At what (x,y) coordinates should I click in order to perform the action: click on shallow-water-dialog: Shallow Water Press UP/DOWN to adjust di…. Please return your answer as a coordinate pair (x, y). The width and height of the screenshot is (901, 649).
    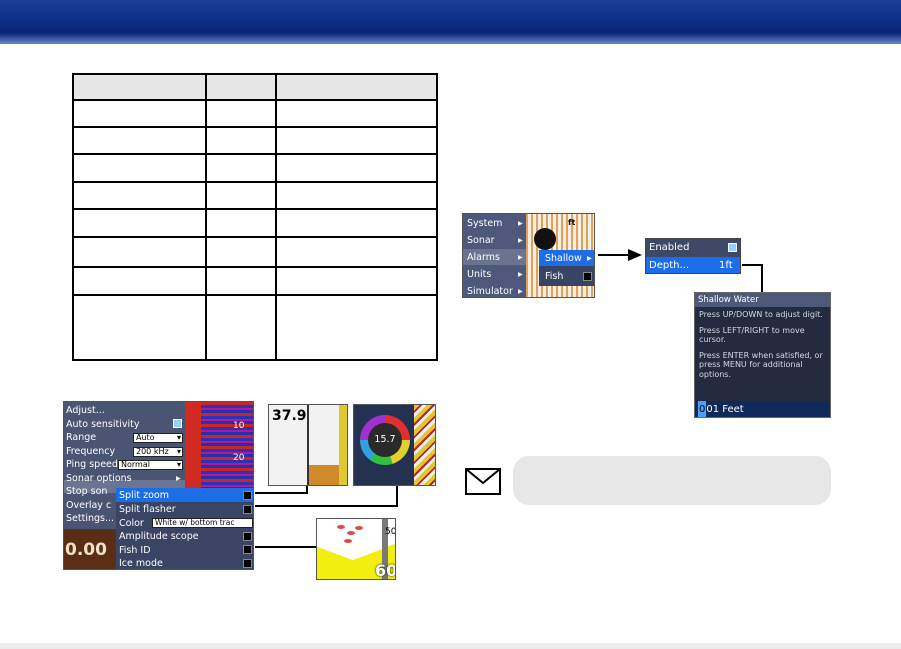
    Looking at the image, I should click on (762, 355).